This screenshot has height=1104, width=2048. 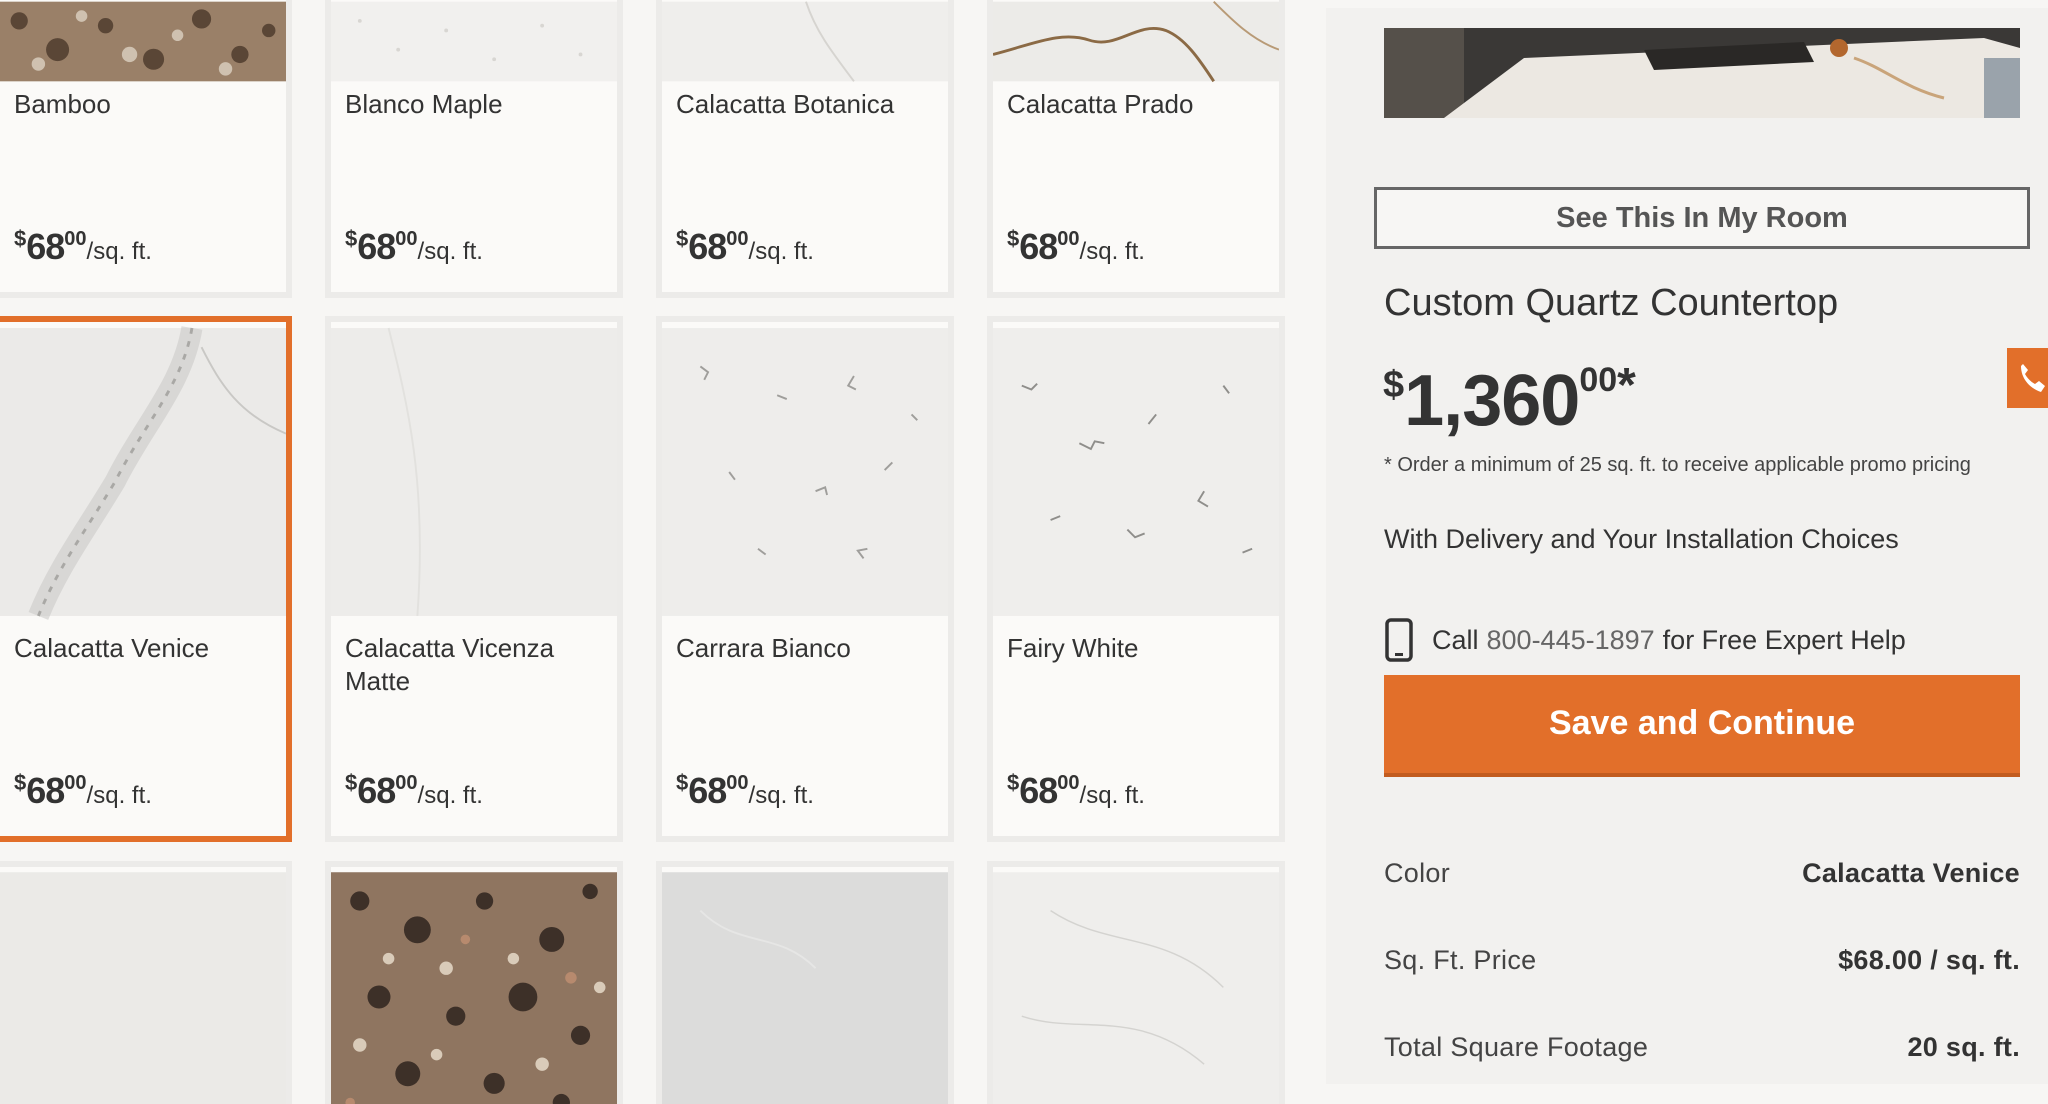 What do you see at coordinates (1399, 640) in the screenshot?
I see `mobile-phone-icon` at bounding box center [1399, 640].